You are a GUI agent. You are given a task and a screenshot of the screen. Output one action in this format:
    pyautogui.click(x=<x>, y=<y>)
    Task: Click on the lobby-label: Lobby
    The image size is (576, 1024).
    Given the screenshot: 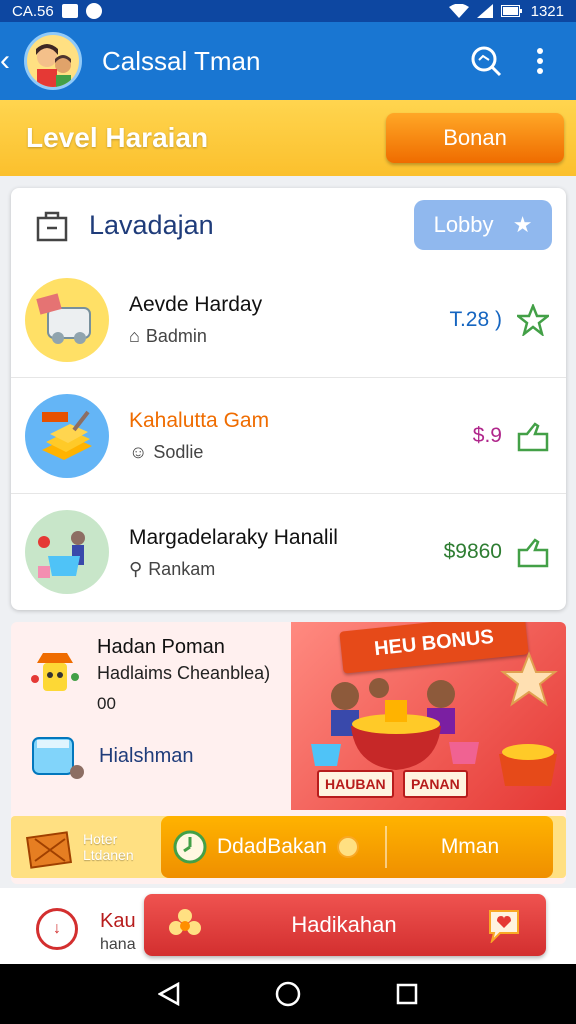 What is the action you would take?
    pyautogui.click(x=463, y=224)
    